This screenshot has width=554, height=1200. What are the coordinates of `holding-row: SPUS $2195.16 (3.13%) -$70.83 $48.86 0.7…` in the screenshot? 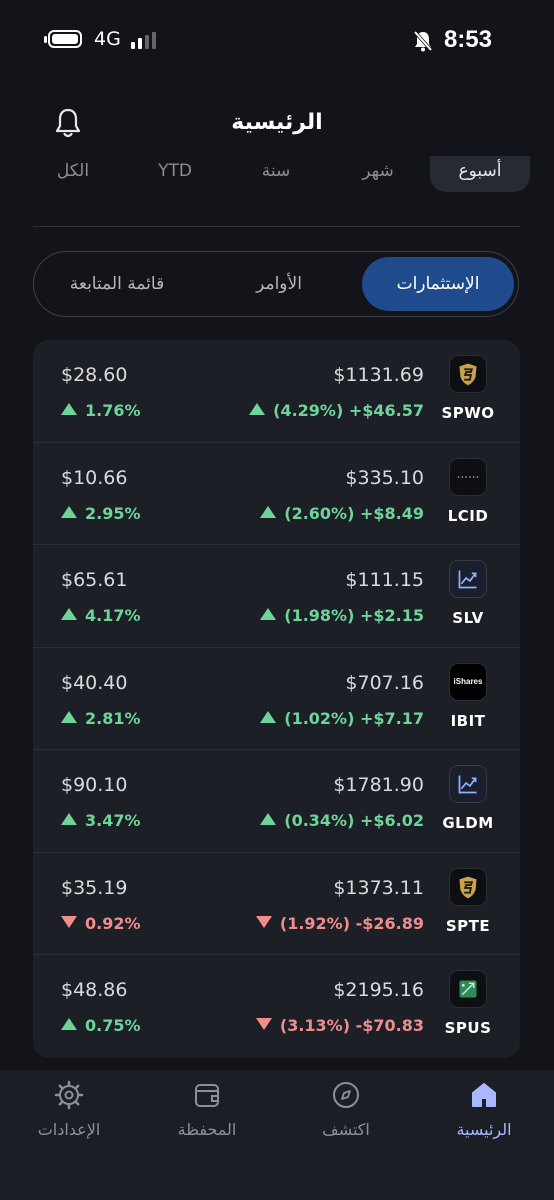 It's located at (276, 1006).